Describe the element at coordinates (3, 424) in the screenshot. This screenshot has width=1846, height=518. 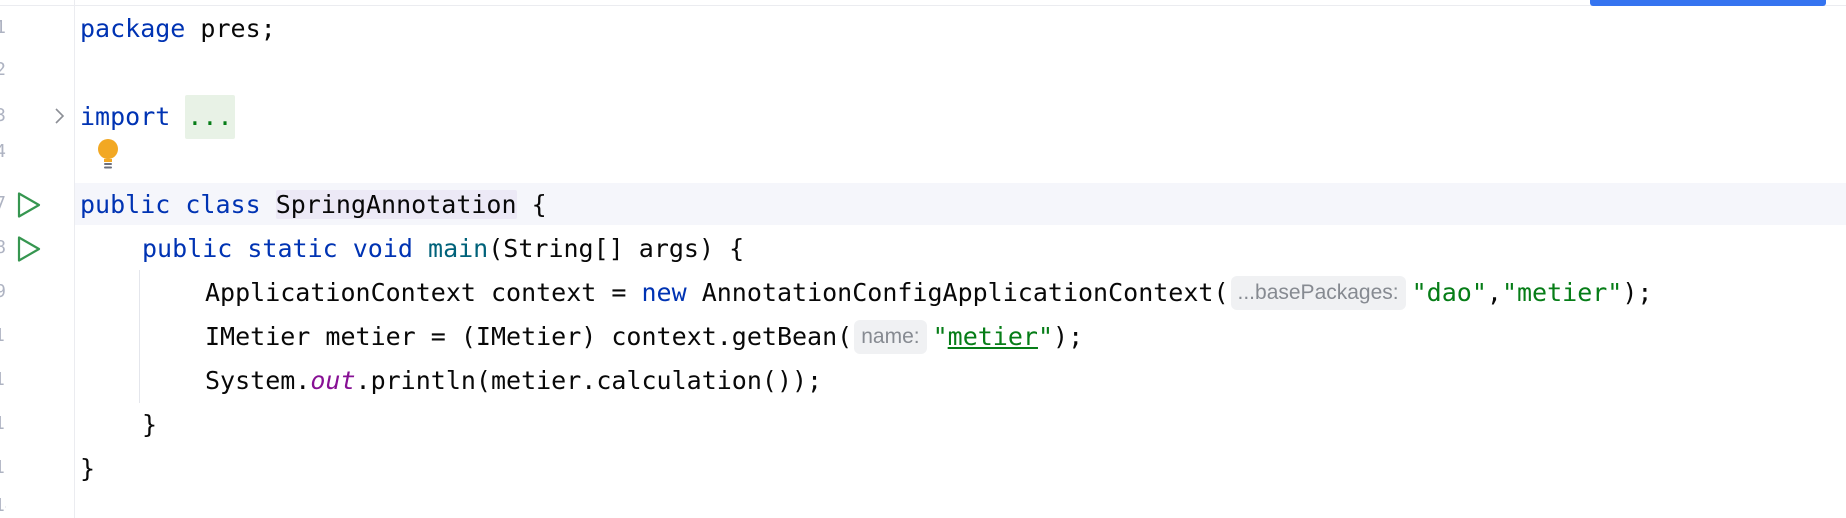
I see `line-number: 12` at that location.